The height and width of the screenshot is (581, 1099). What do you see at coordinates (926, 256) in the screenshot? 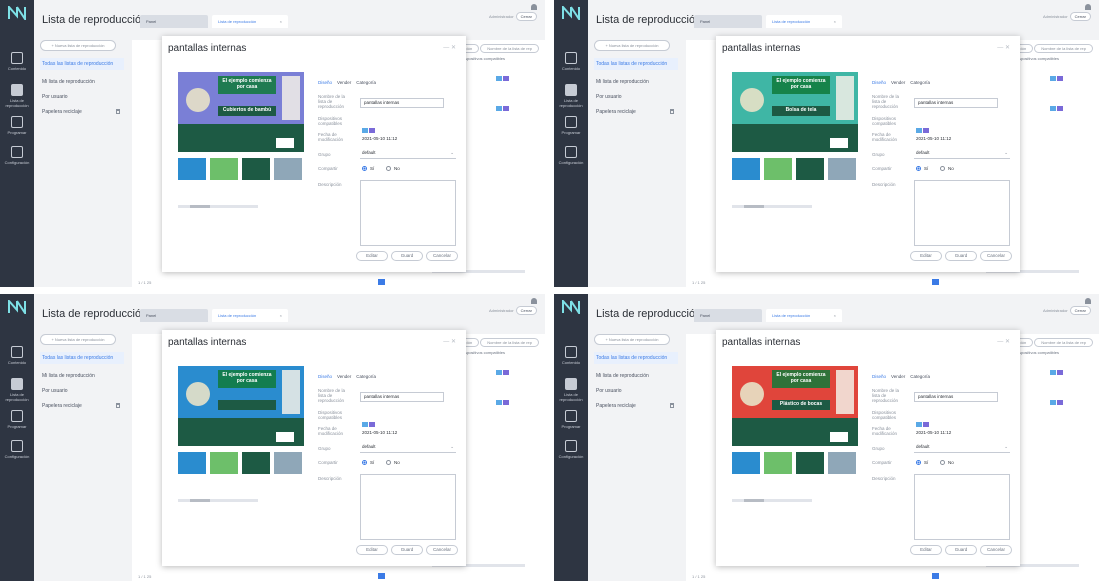
I see `edit-button: Editar` at bounding box center [926, 256].